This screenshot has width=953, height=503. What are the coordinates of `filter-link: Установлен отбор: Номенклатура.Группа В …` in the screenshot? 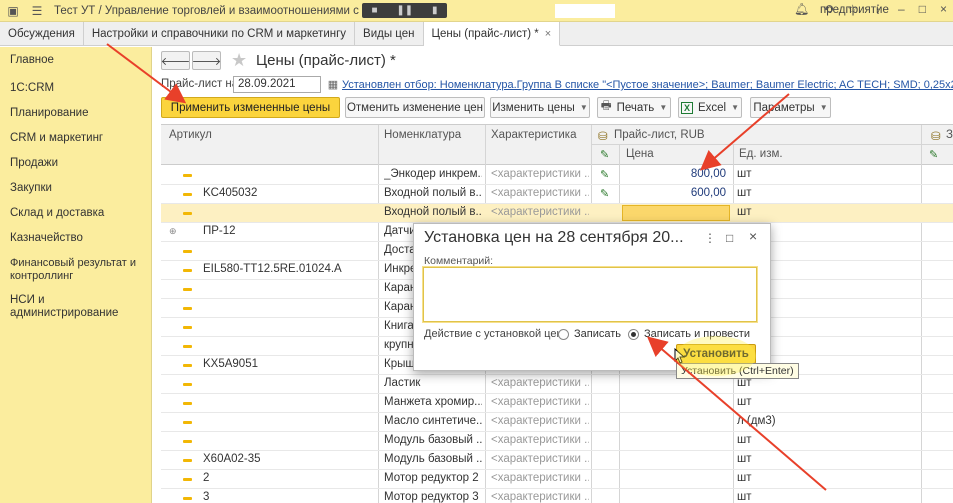 It's located at (647, 85).